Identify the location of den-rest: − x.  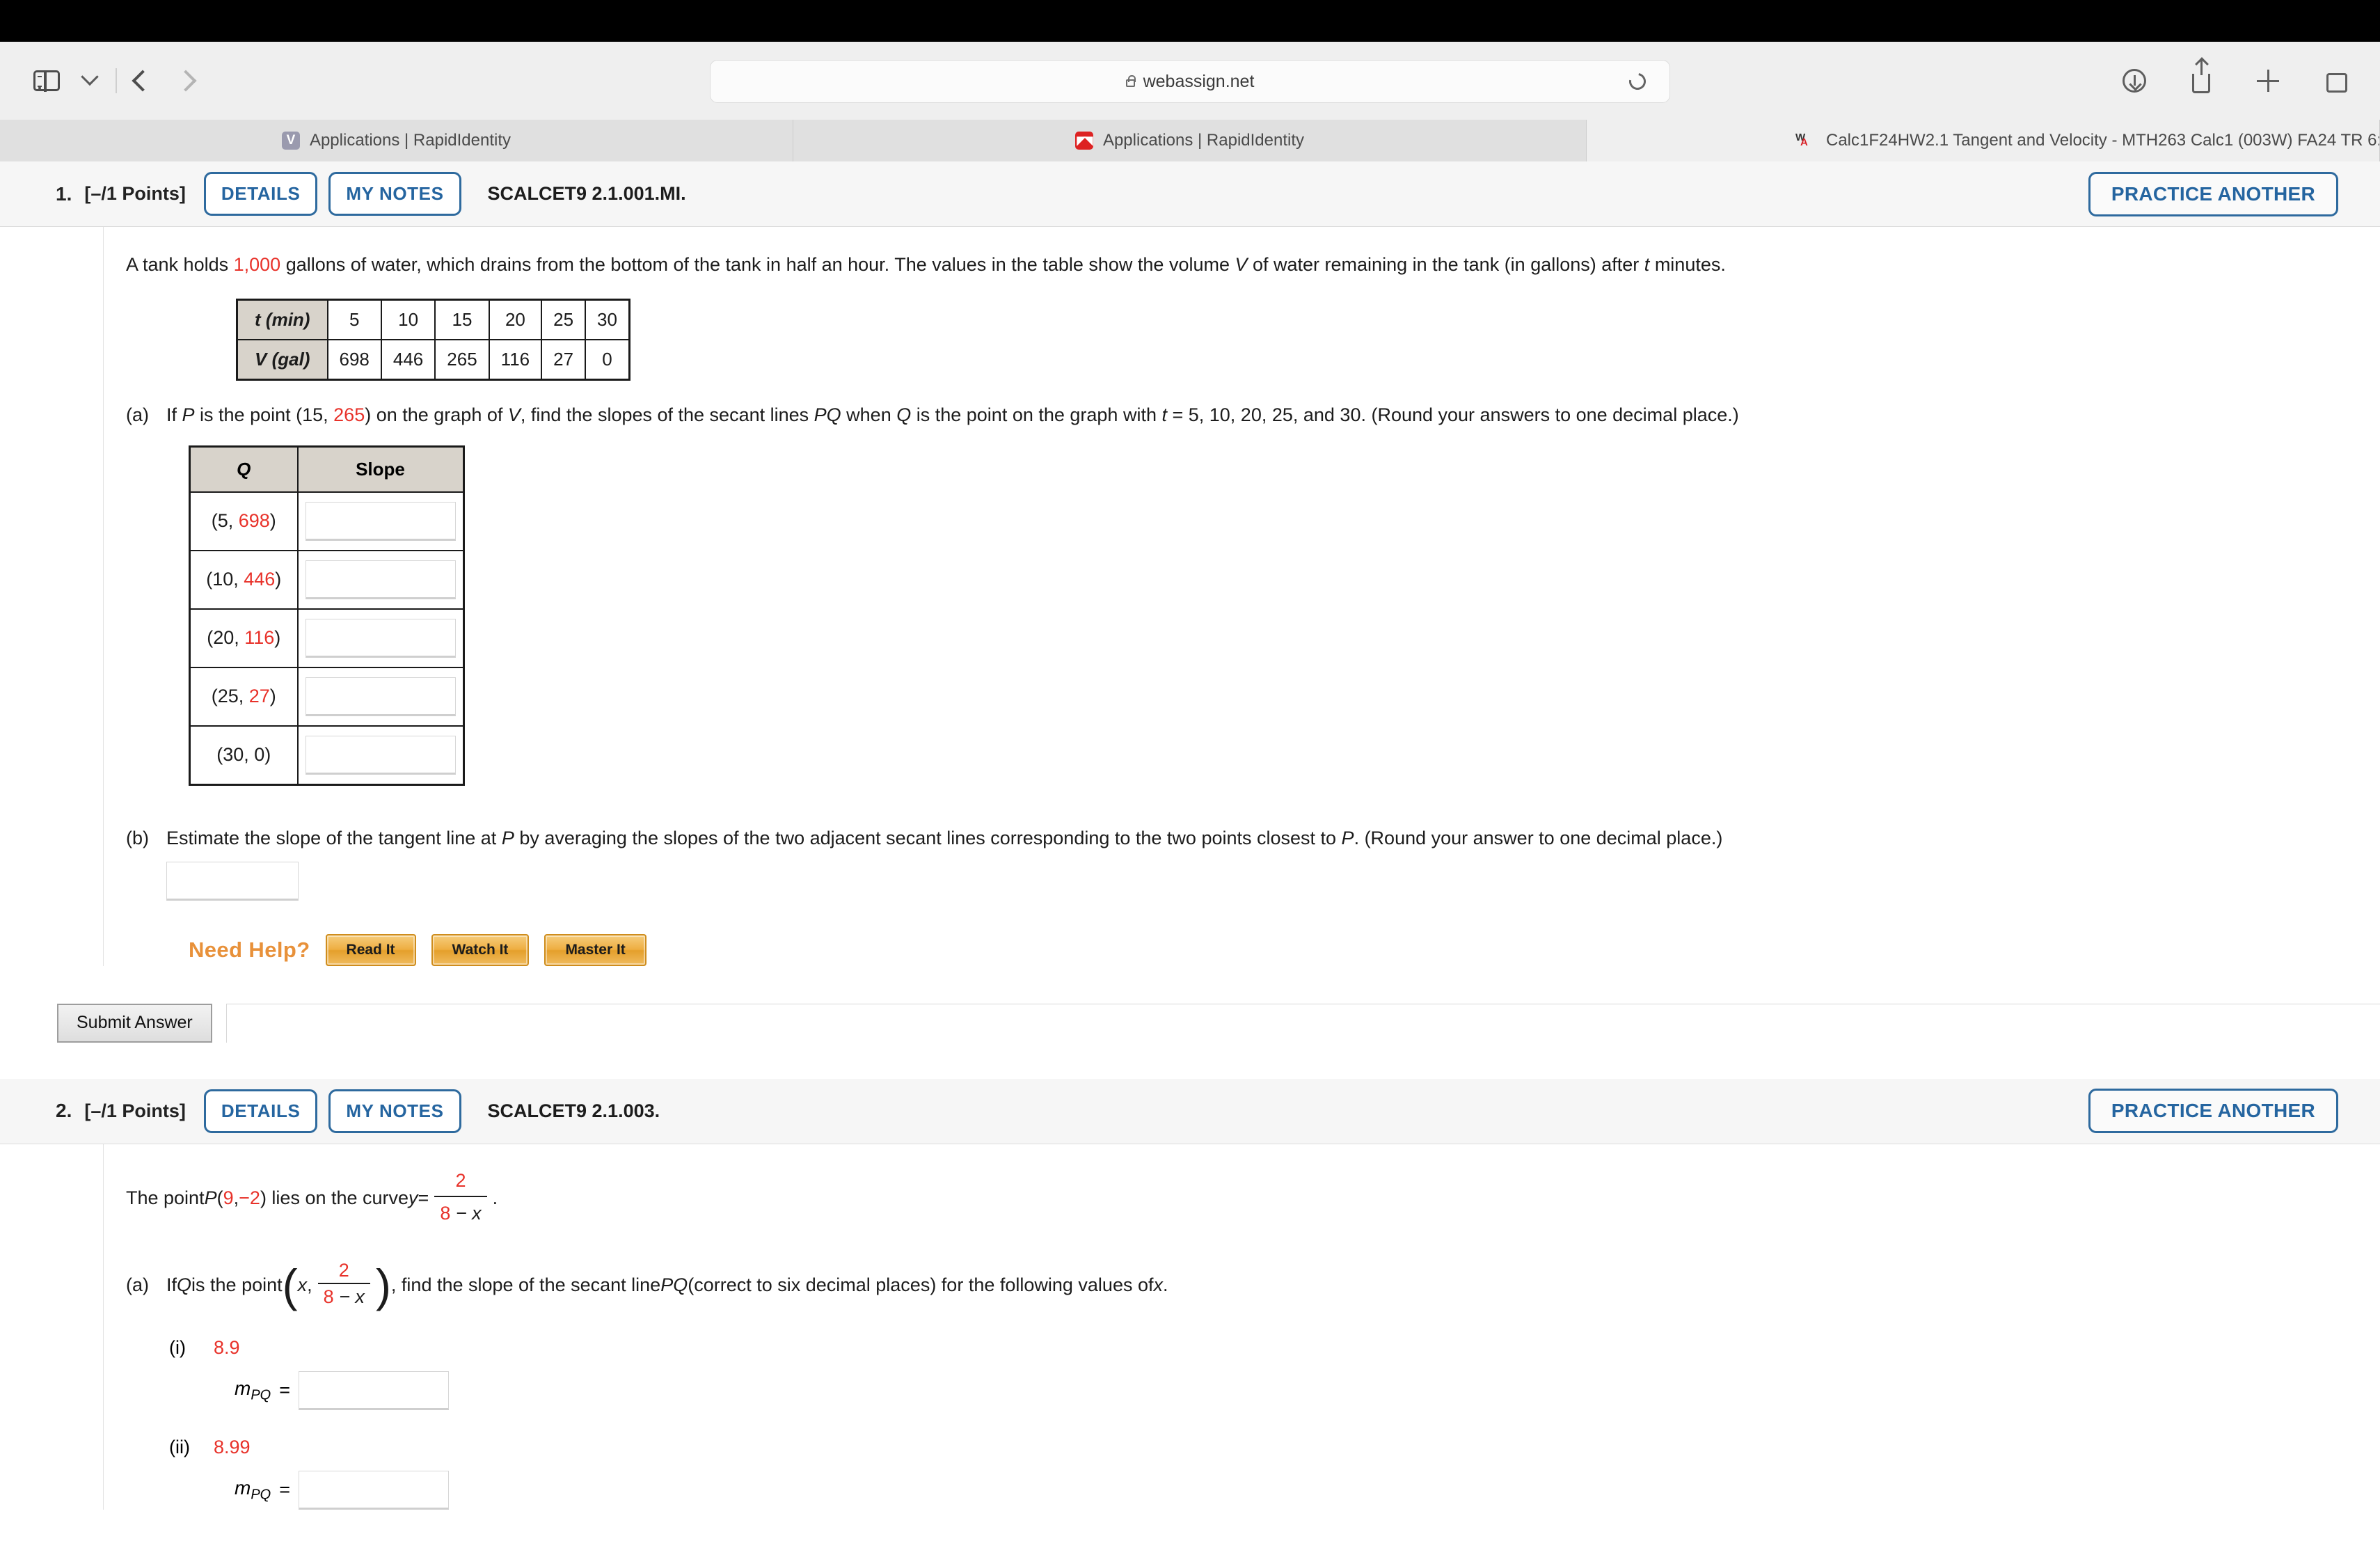
(466, 1213).